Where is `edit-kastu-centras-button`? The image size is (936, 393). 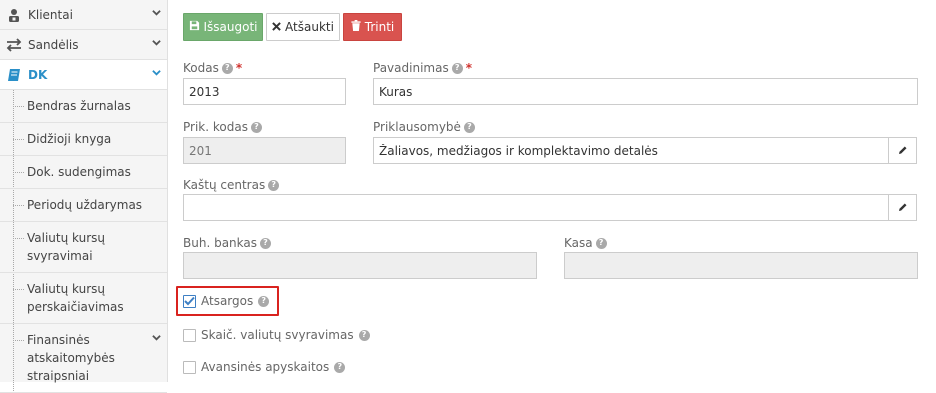
edit-kastu-centras-button is located at coordinates (902, 207).